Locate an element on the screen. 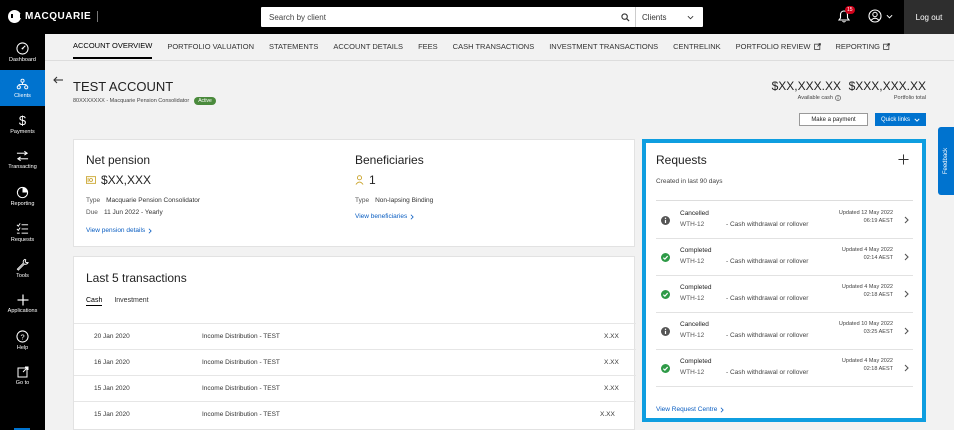 The width and height of the screenshot is (954, 430). transaction-date: 15 Jan 2020 is located at coordinates (112, 414).